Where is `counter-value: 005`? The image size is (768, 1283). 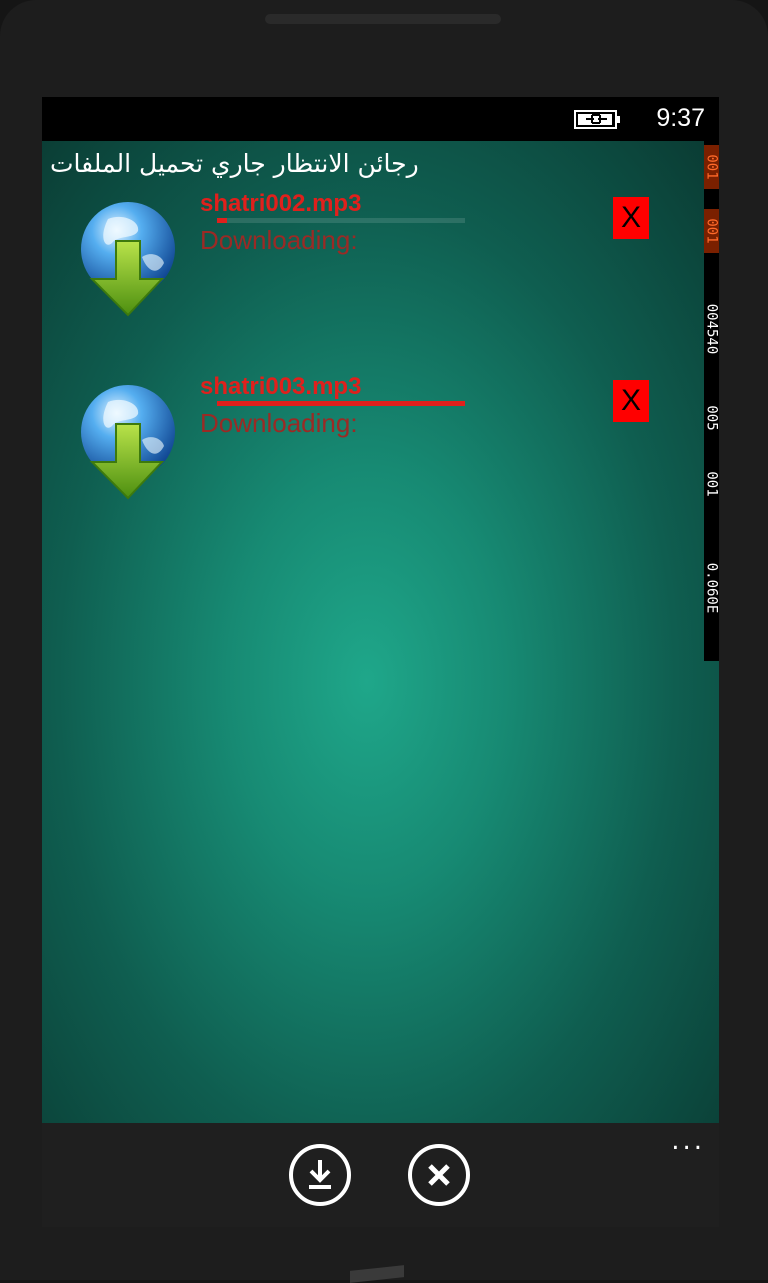
counter-value: 005 is located at coordinates (711, 418).